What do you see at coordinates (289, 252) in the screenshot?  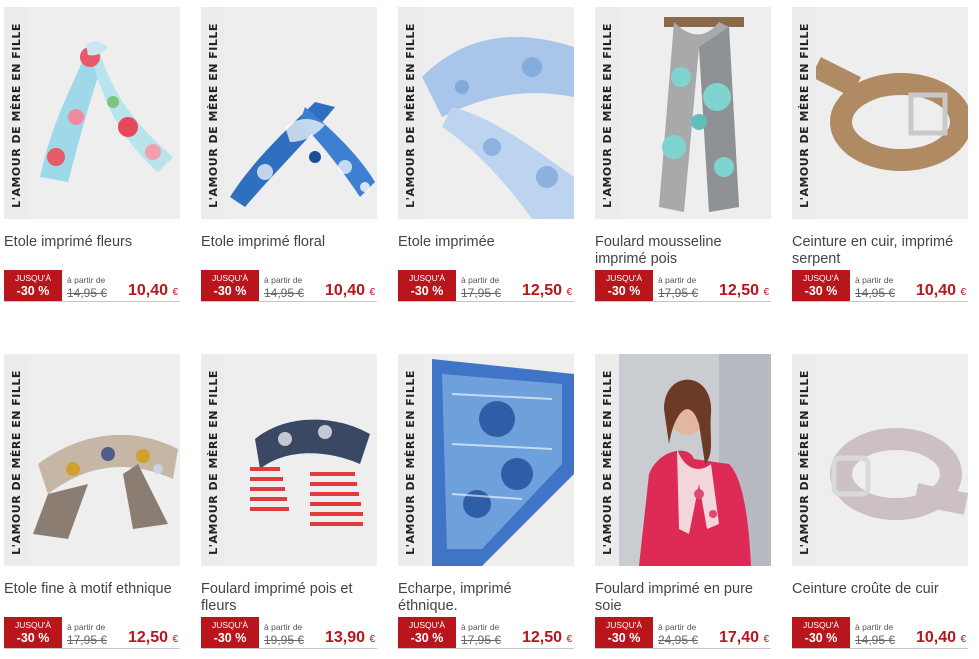 I see `product-title: Etole imprimé floral` at bounding box center [289, 252].